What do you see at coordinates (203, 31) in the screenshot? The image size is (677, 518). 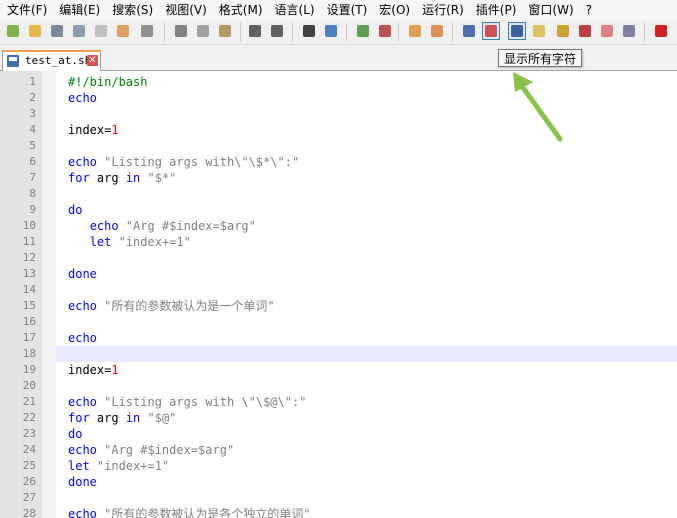 I see `copy-button` at bounding box center [203, 31].